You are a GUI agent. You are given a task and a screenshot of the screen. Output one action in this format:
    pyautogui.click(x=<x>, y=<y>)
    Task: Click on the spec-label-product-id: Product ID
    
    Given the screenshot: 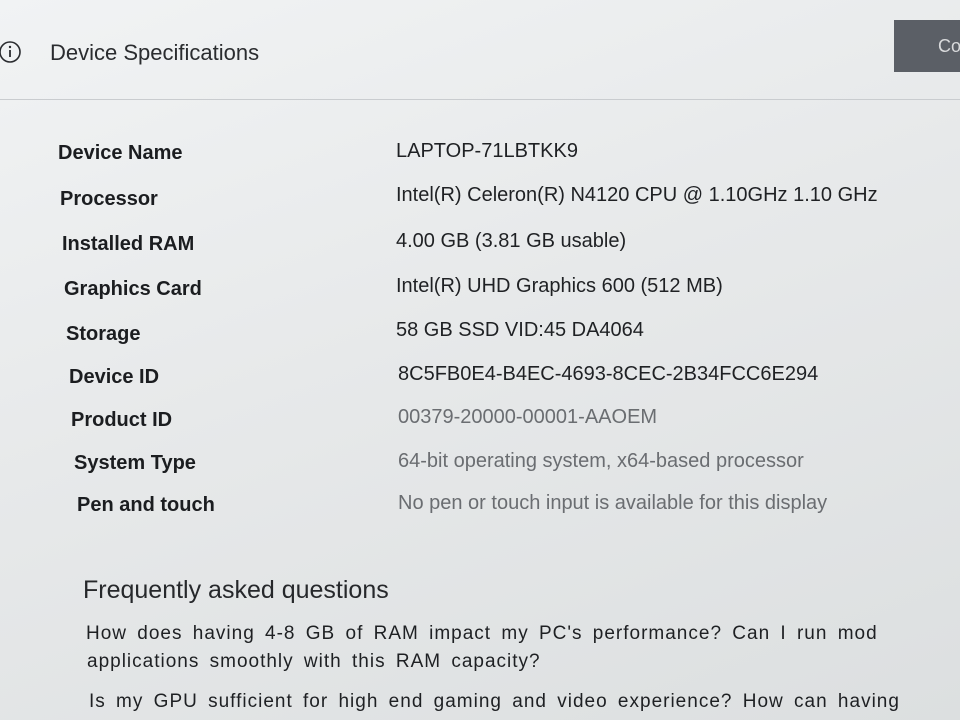 What is the action you would take?
    pyautogui.click(x=122, y=420)
    